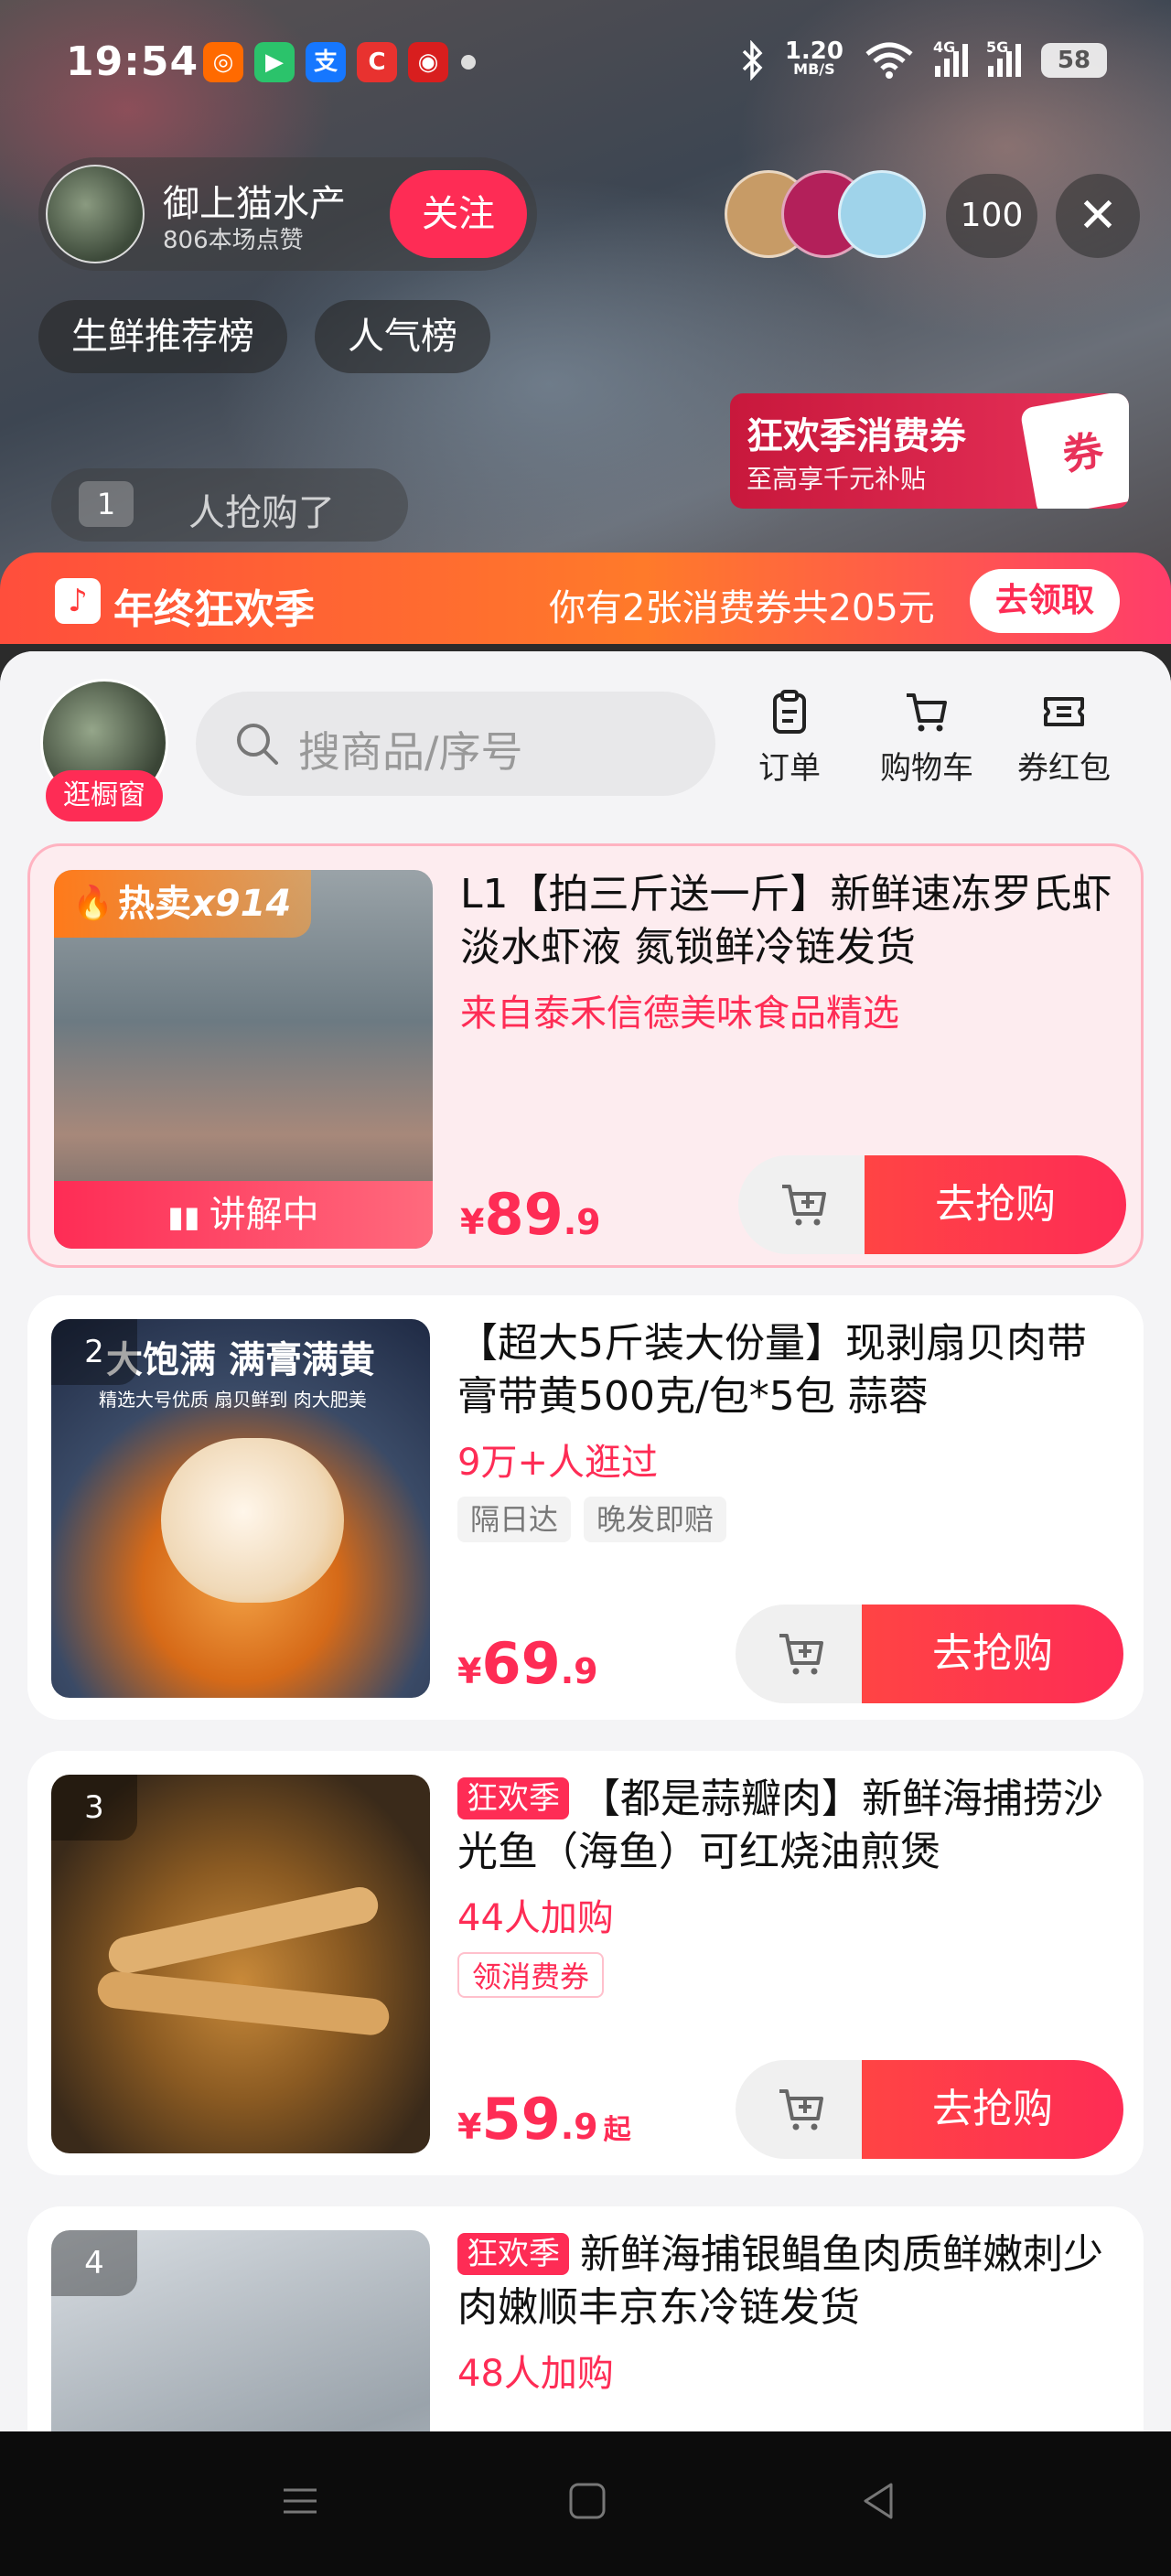 Image resolution: width=1171 pixels, height=2576 pixels. I want to click on cart-icon, so click(927, 713).